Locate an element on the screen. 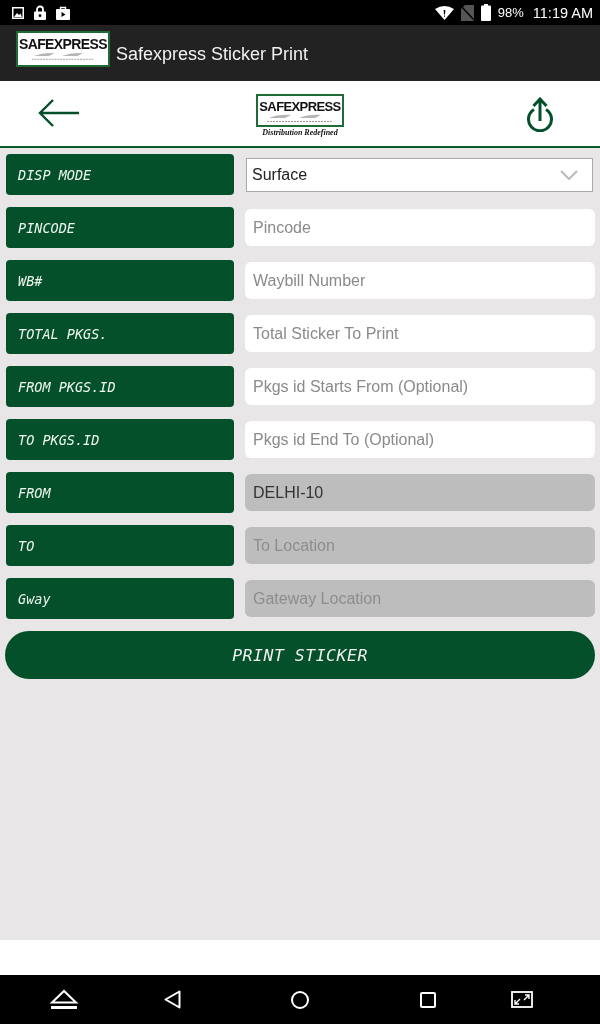 The image size is (600, 1024). print-sticker-button: PRINT STICKER is located at coordinates (300, 655).